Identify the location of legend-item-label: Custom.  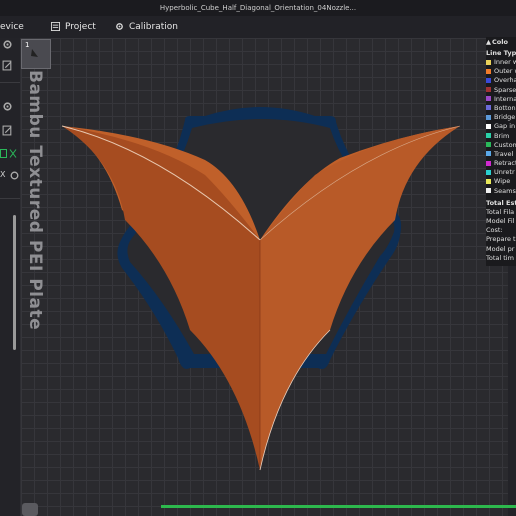
(505, 144).